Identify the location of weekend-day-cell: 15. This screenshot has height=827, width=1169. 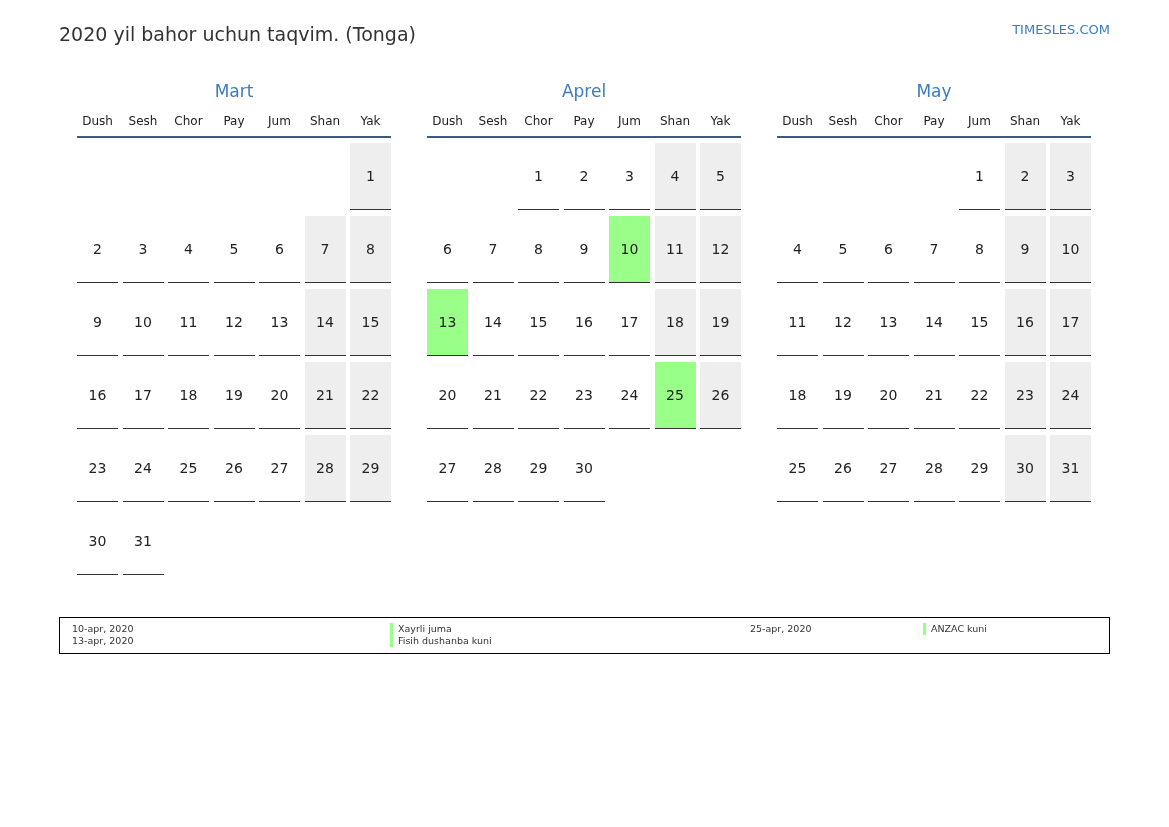
(370, 322).